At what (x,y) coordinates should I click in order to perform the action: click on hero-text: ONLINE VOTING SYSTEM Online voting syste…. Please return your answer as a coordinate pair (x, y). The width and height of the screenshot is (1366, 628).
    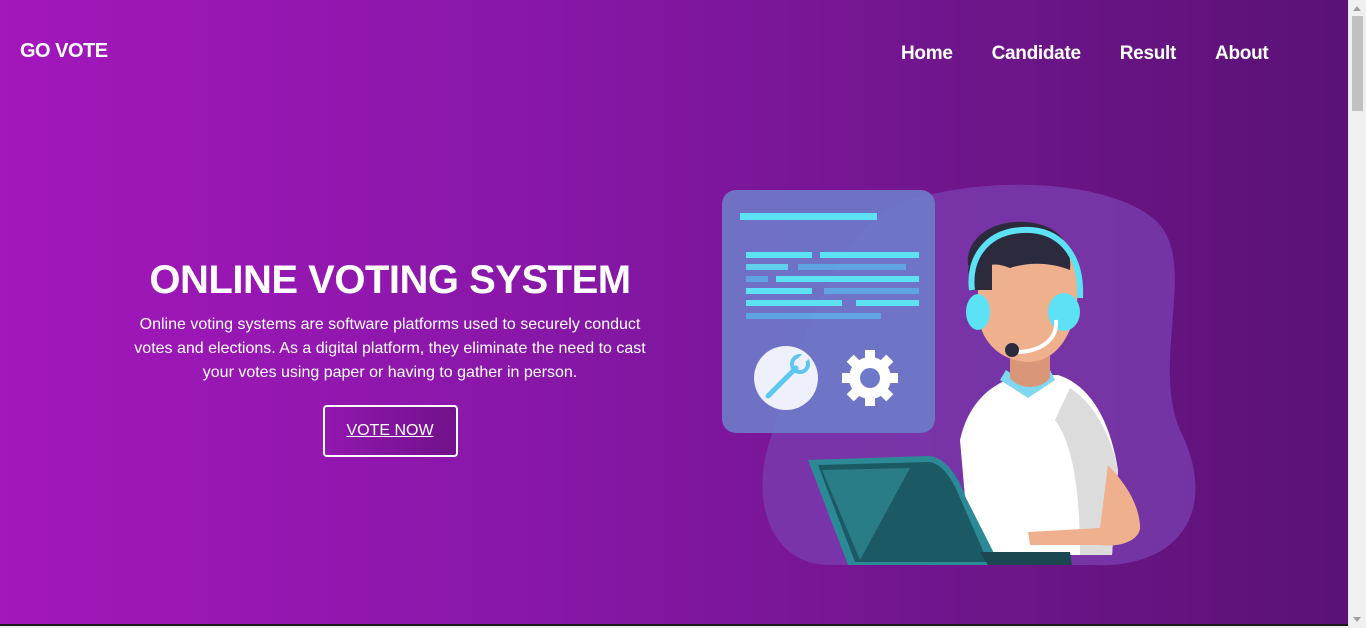
    Looking at the image, I should click on (390, 356).